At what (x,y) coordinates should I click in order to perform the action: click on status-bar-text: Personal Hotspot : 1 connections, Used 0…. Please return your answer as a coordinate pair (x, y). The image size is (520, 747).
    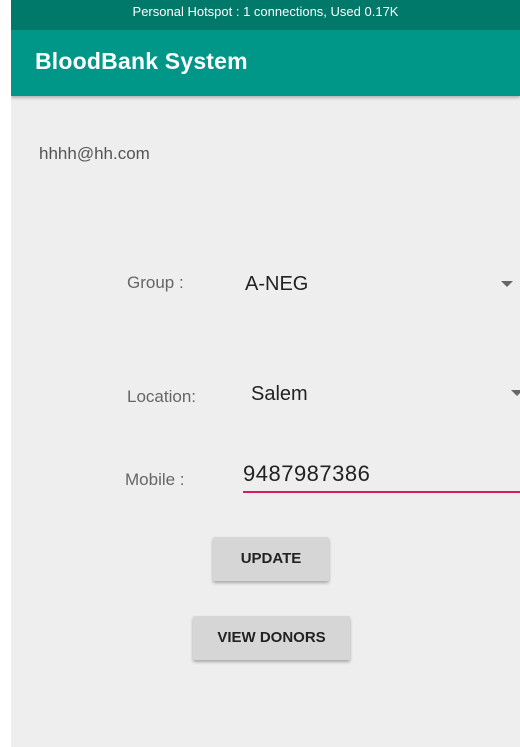
    Looking at the image, I should click on (265, 11).